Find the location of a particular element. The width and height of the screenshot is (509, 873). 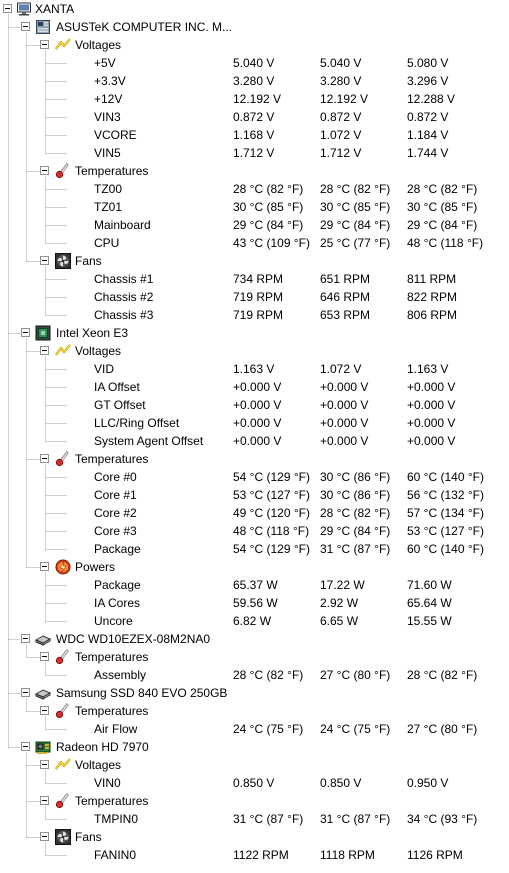

sensor-row-vid: VID 1.163 V 1.072 V 1.163 V is located at coordinates (254, 369).